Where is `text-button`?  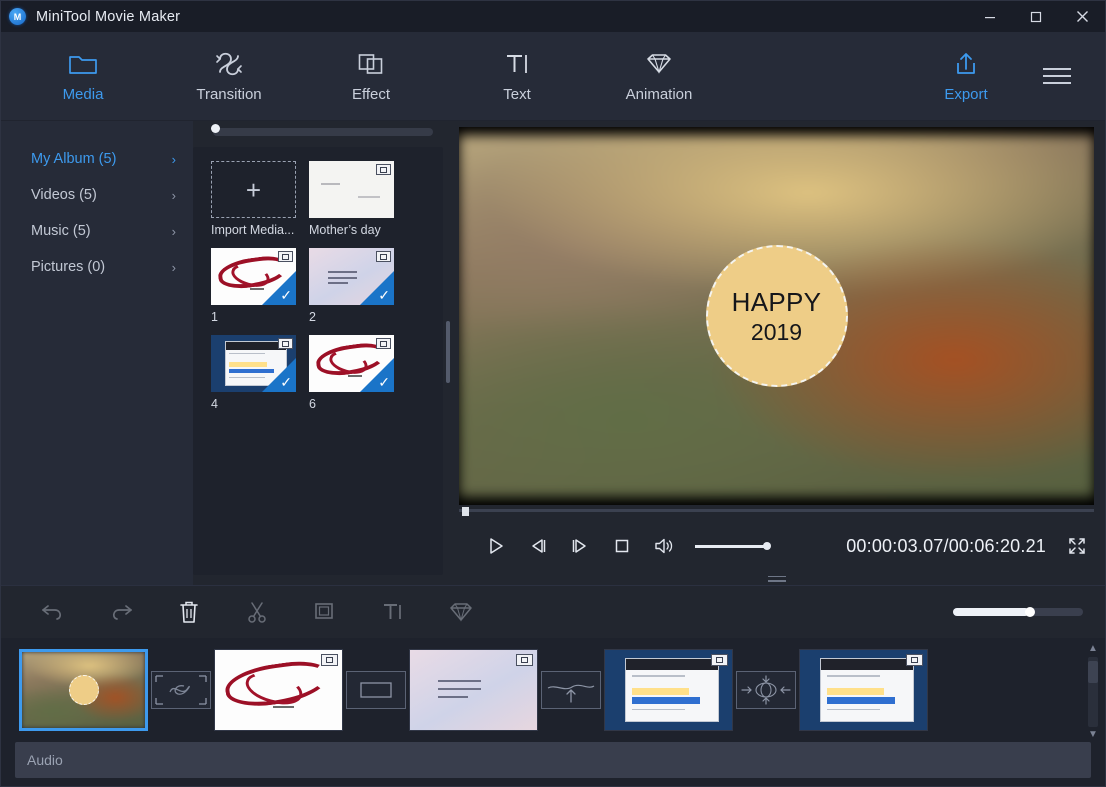
text-button is located at coordinates (393, 612).